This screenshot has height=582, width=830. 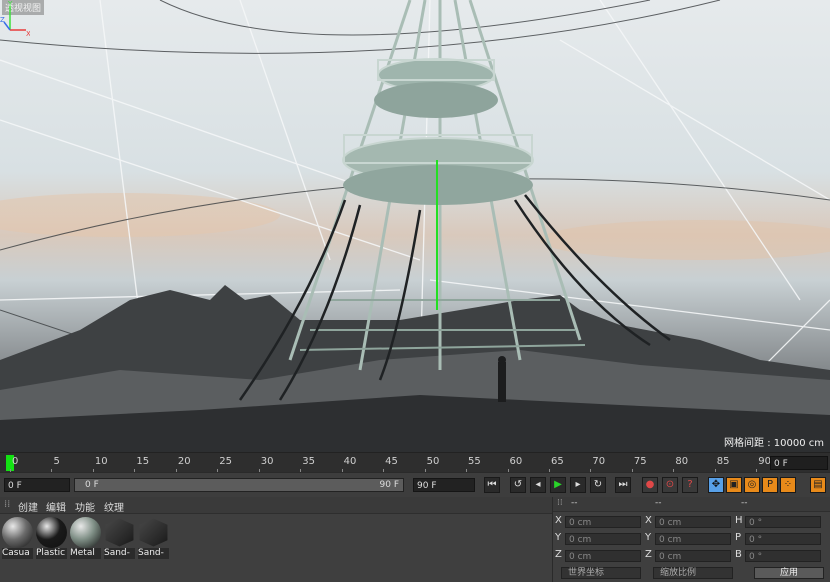 I want to click on prev-frame-icon: ◂, so click(x=538, y=485).